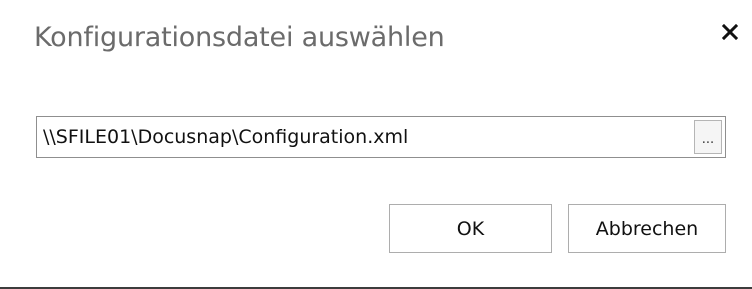  I want to click on config-path-input, so click(364, 137).